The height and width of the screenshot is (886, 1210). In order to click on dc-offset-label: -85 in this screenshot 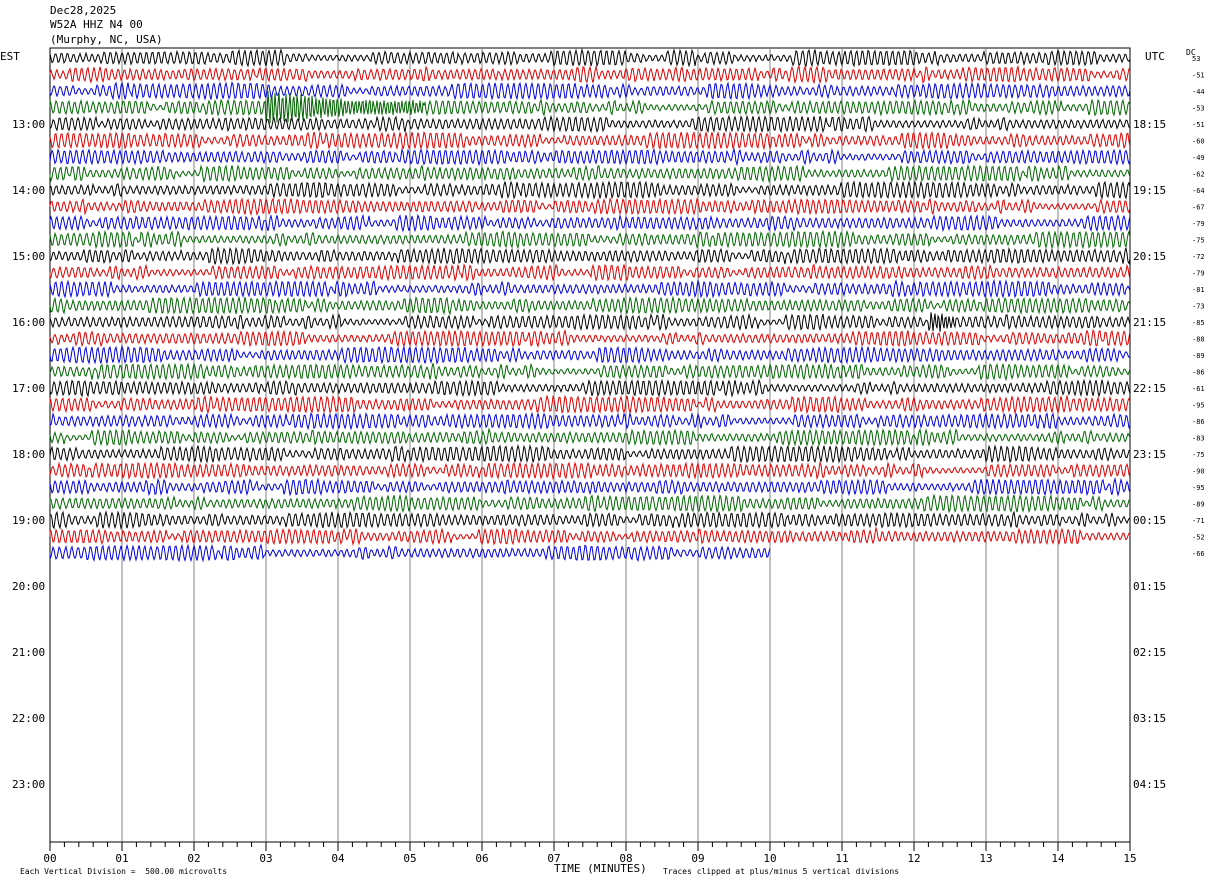, I will do `click(1198, 323)`.